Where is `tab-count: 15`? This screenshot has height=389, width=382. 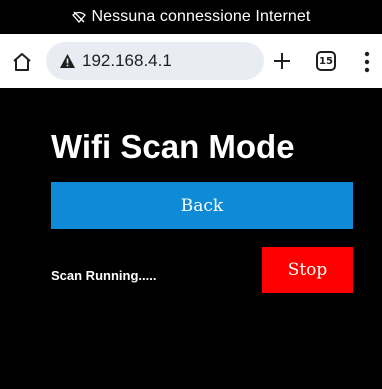 tab-count: 15 is located at coordinates (326, 61).